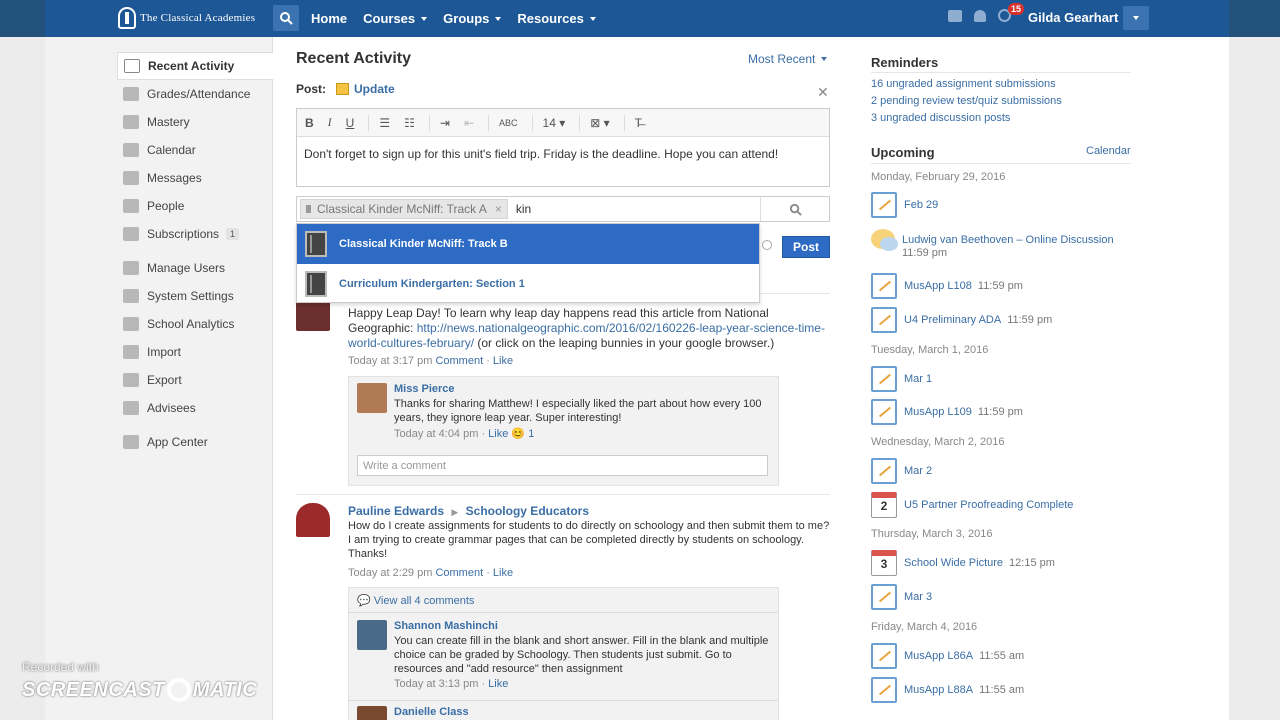  Describe the element at coordinates (947, 690) in the screenshot. I see `upcoming-event: MusApp L88A 11:55 am` at that location.